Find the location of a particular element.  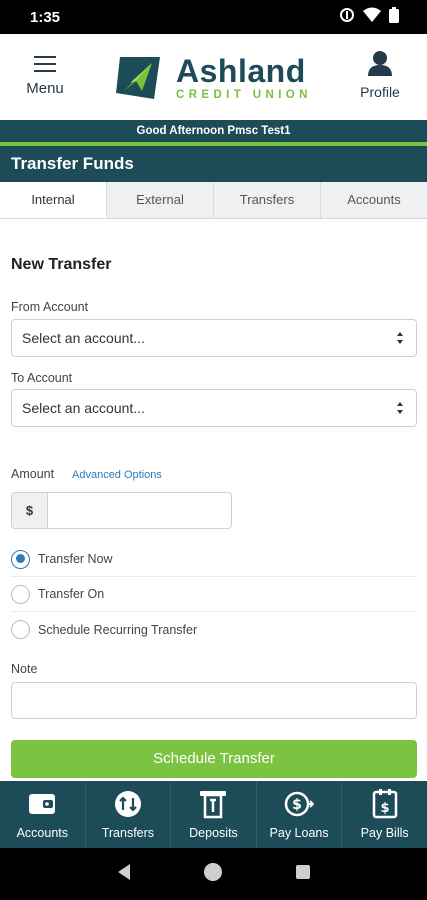

profile-button: Profile is located at coordinates (380, 75).